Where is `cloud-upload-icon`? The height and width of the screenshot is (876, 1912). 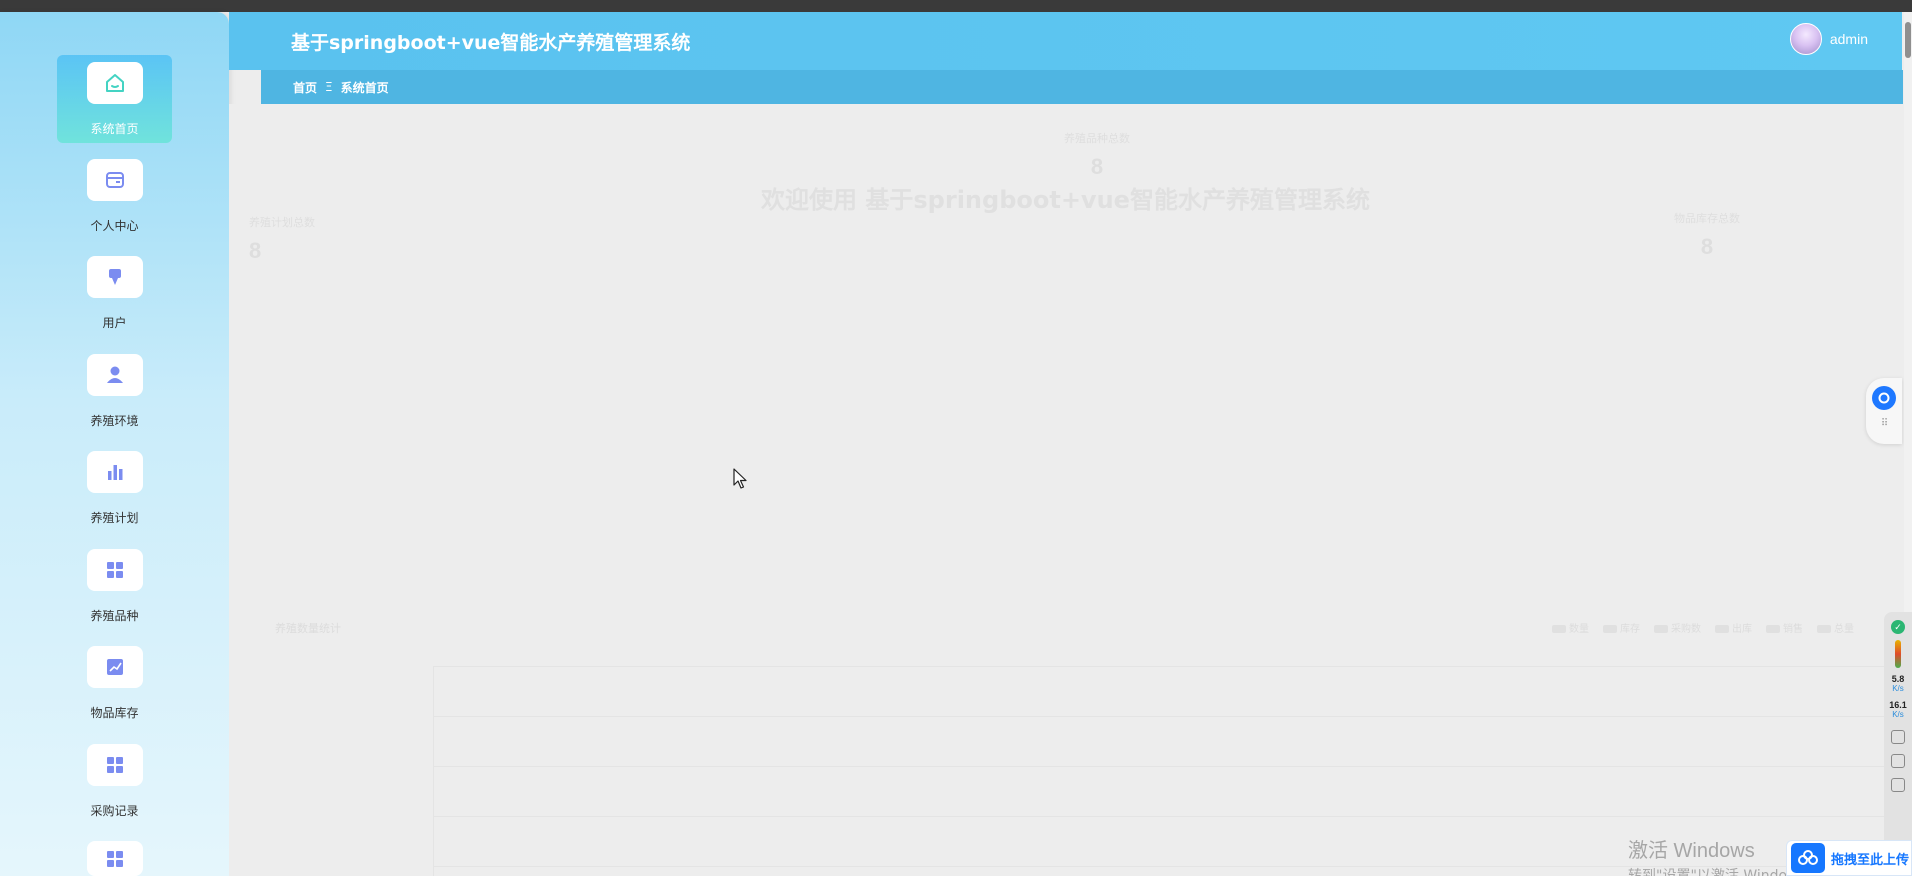 cloud-upload-icon is located at coordinates (1808, 858).